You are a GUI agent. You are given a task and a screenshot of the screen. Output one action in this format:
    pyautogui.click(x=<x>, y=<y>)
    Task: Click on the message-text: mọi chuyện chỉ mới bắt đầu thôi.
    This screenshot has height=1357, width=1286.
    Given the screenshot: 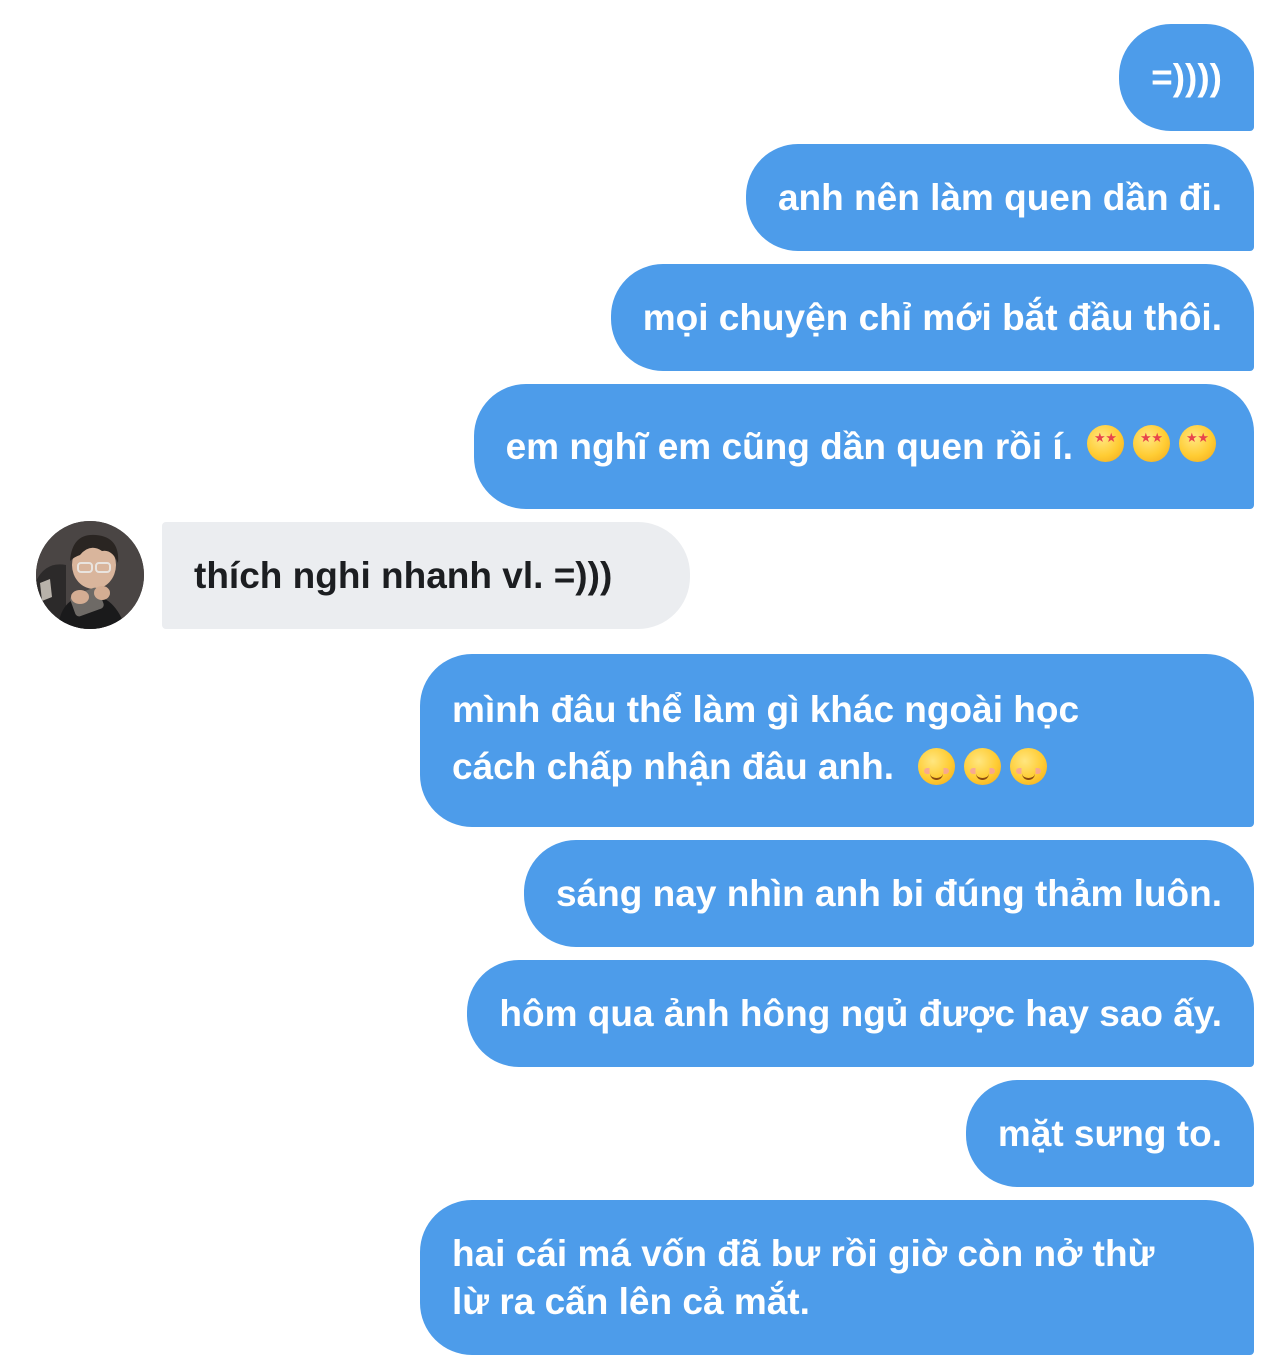 What is the action you would take?
    pyautogui.click(x=932, y=317)
    